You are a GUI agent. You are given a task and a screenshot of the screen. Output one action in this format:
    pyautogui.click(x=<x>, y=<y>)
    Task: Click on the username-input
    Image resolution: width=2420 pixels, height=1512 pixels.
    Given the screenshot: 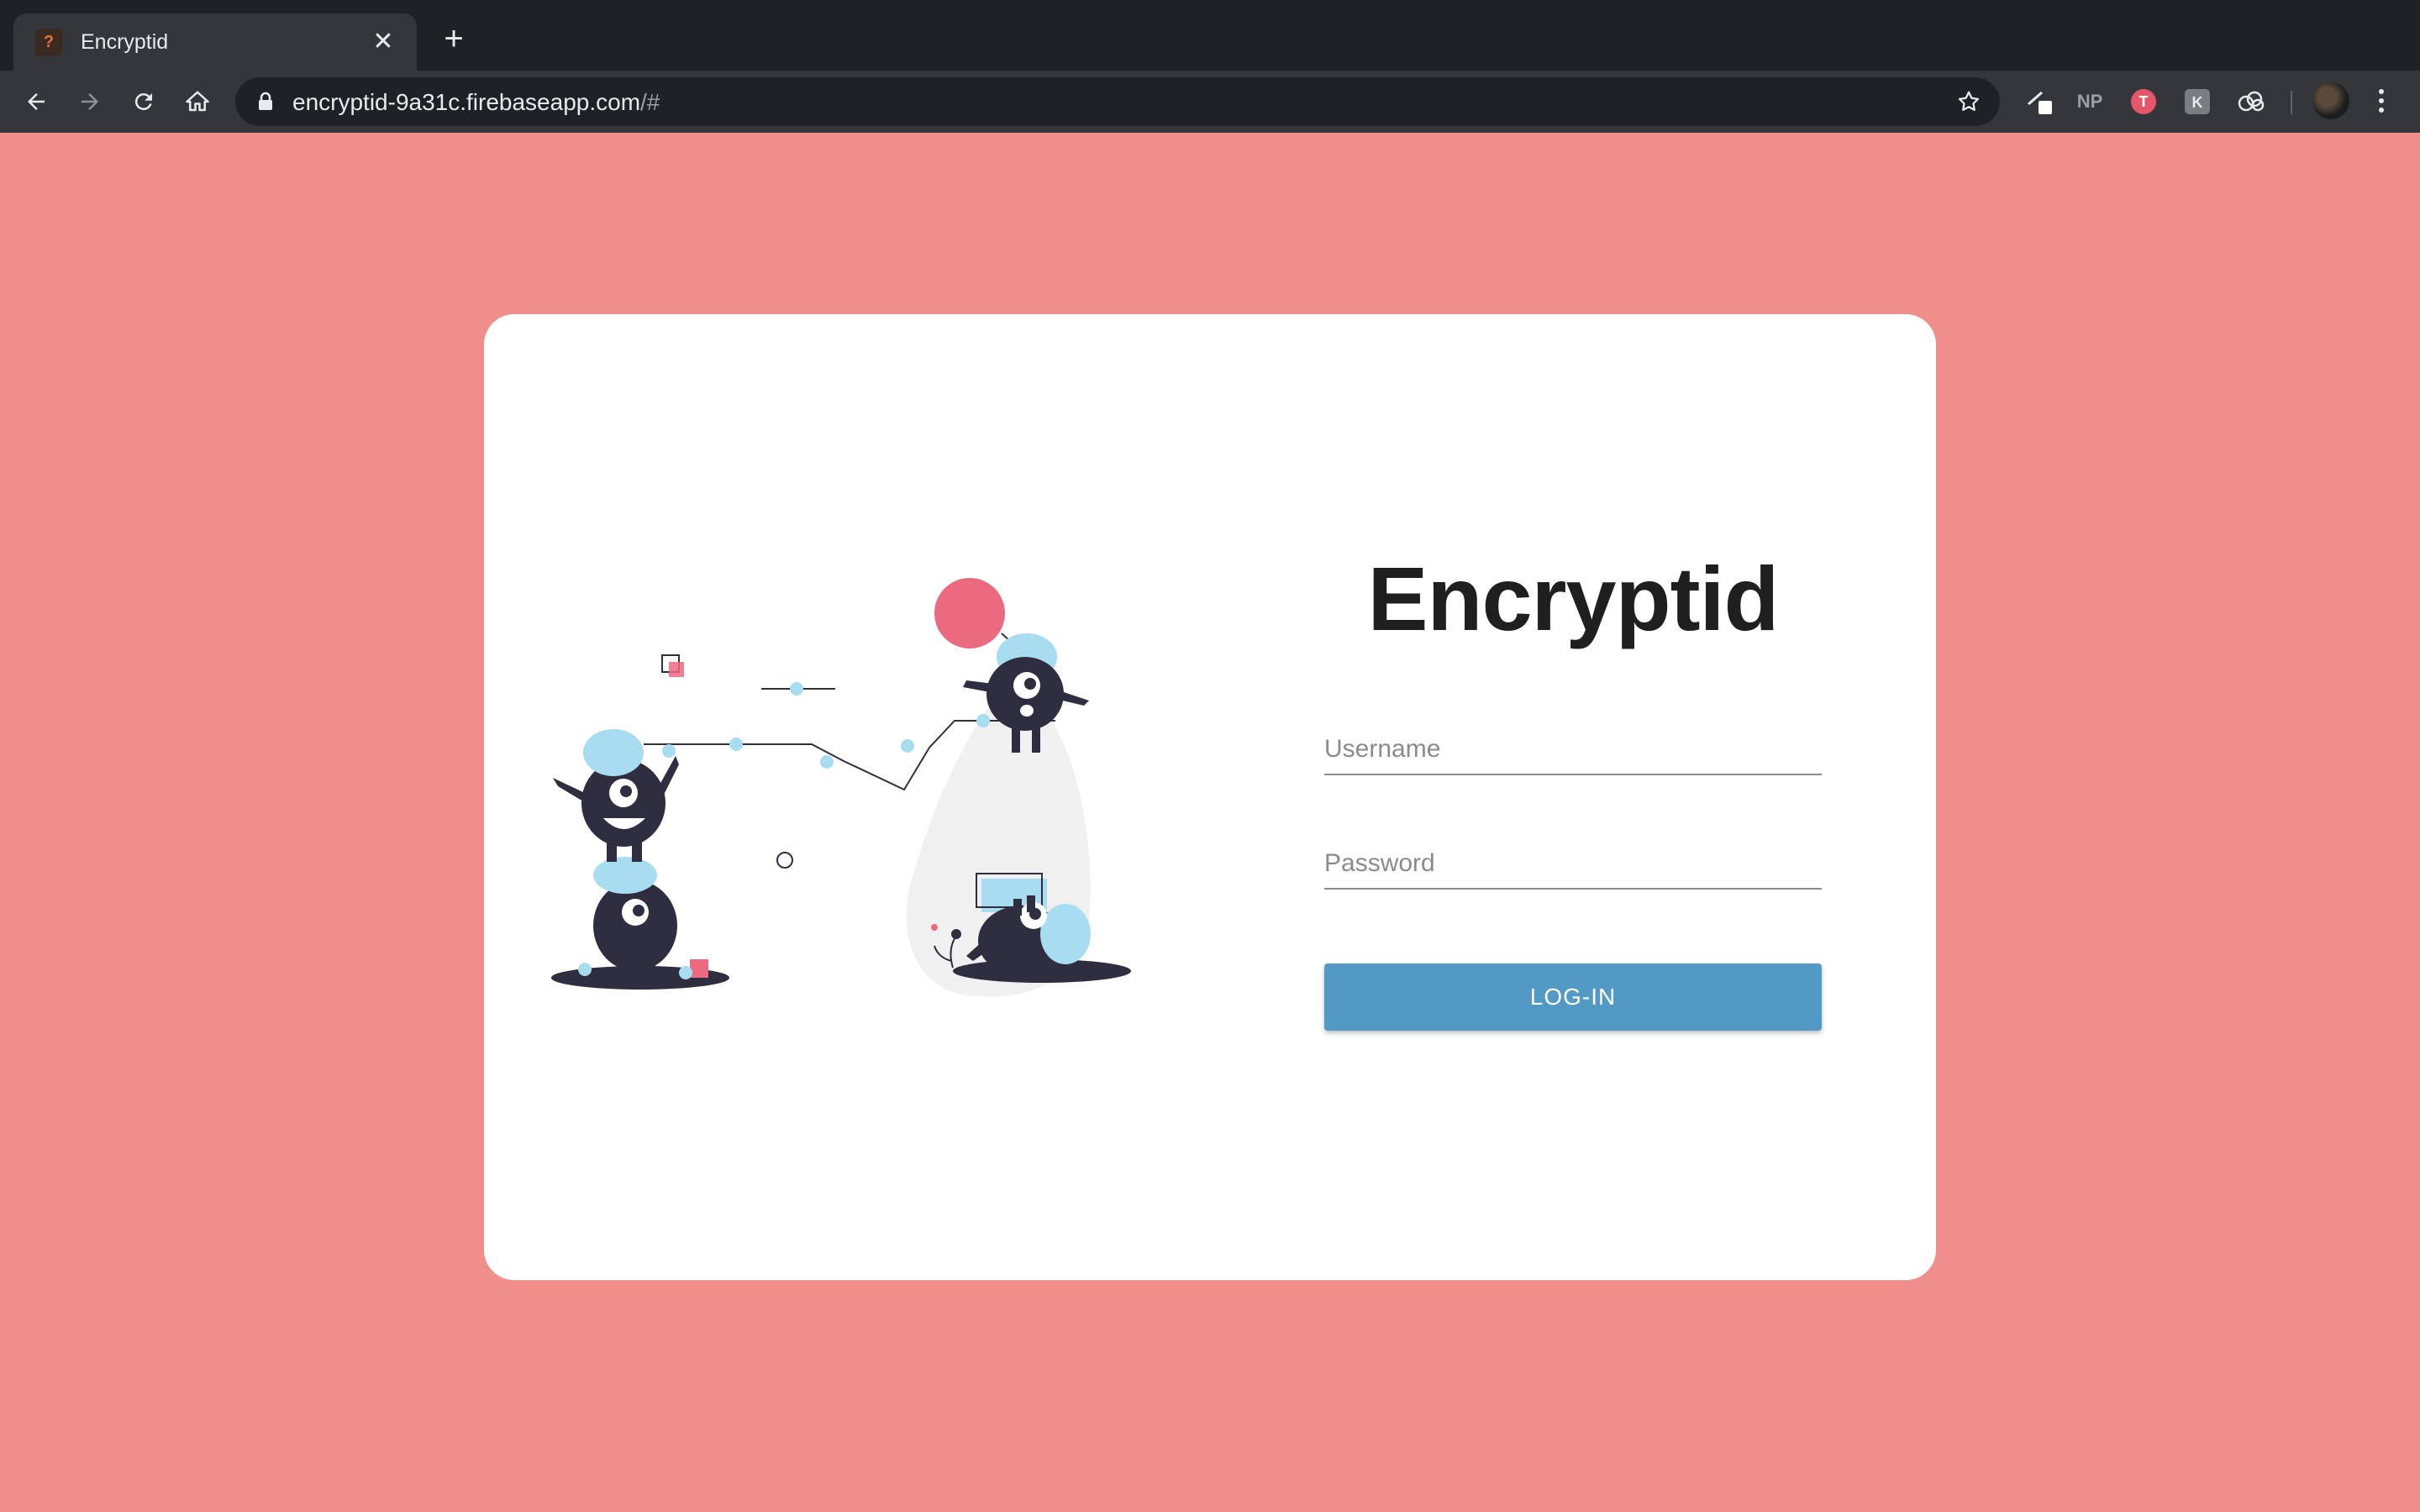 What is the action you would take?
    pyautogui.click(x=1573, y=749)
    